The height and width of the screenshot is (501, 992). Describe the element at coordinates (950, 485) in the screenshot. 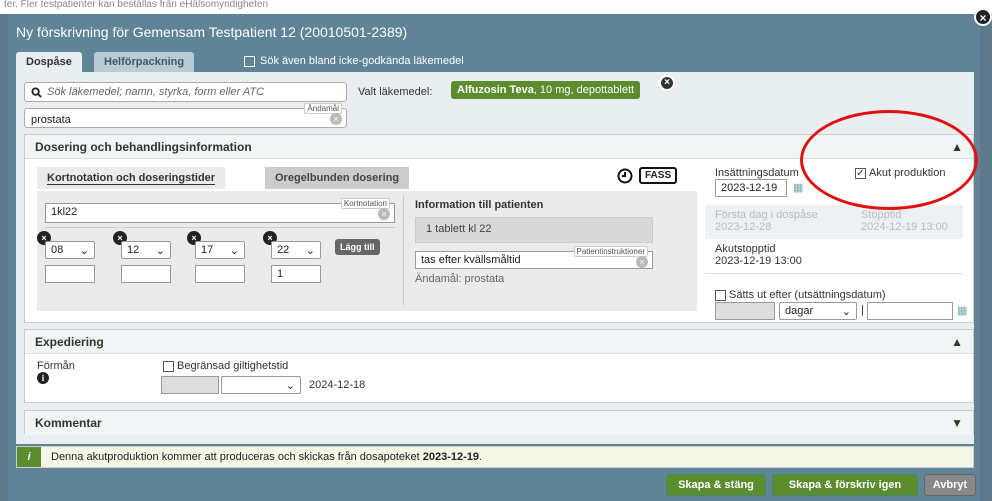

I see `cancel-button: Avbryt` at that location.